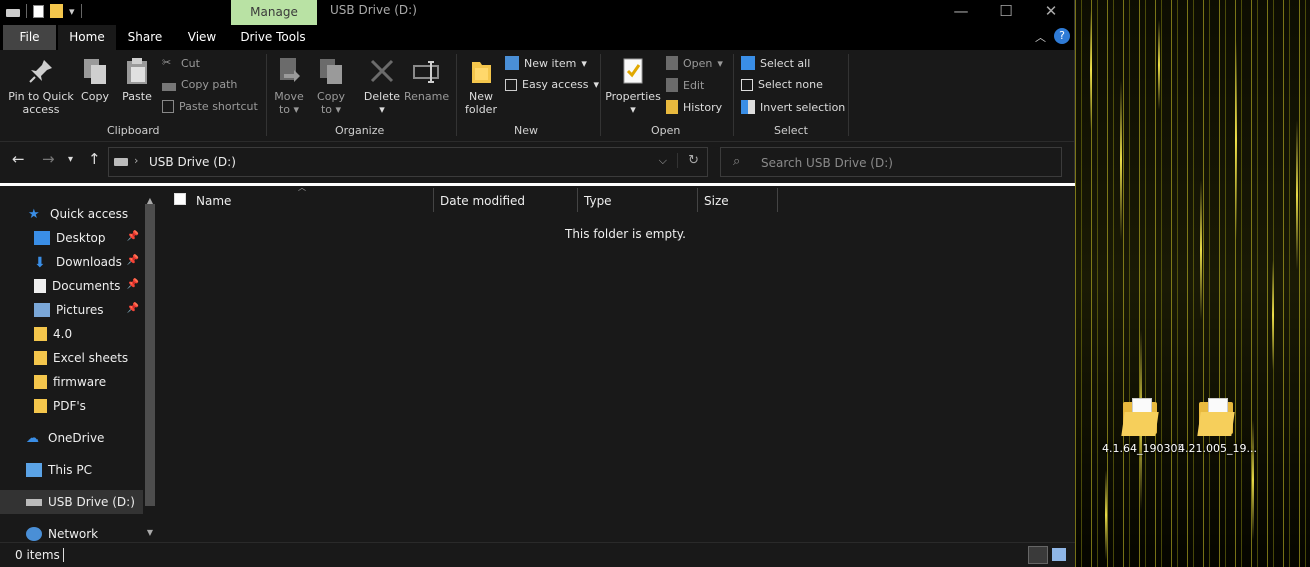 This screenshot has width=1310, height=567. Describe the element at coordinates (640, 201) in the screenshot. I see `column-header-type: Type` at that location.